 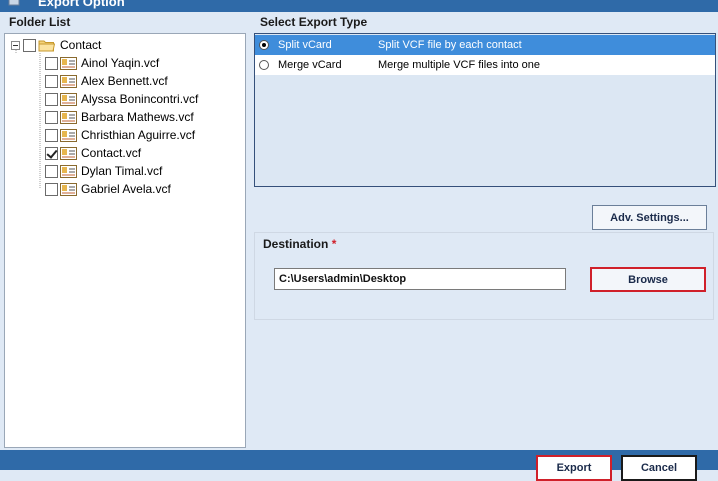 I want to click on tree-root-contact: Contact, so click(x=56, y=45).